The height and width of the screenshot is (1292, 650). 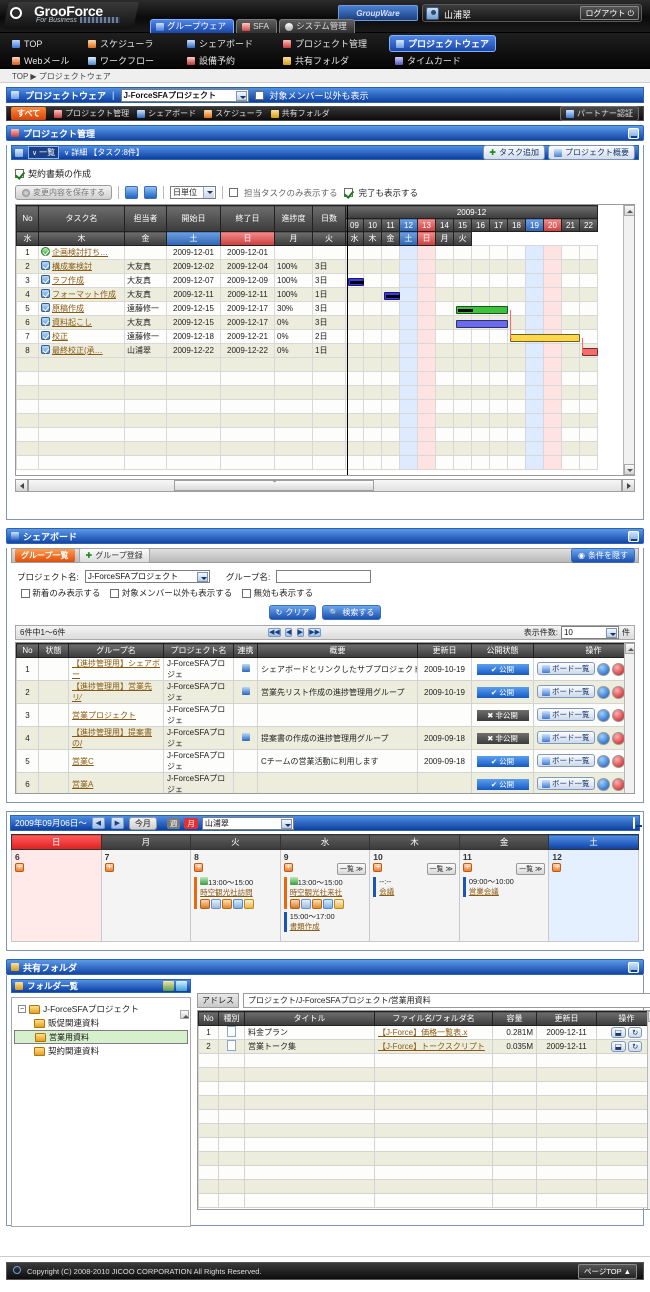 What do you see at coordinates (589, 632) in the screenshot?
I see `rows-per-page-select: 10` at bounding box center [589, 632].